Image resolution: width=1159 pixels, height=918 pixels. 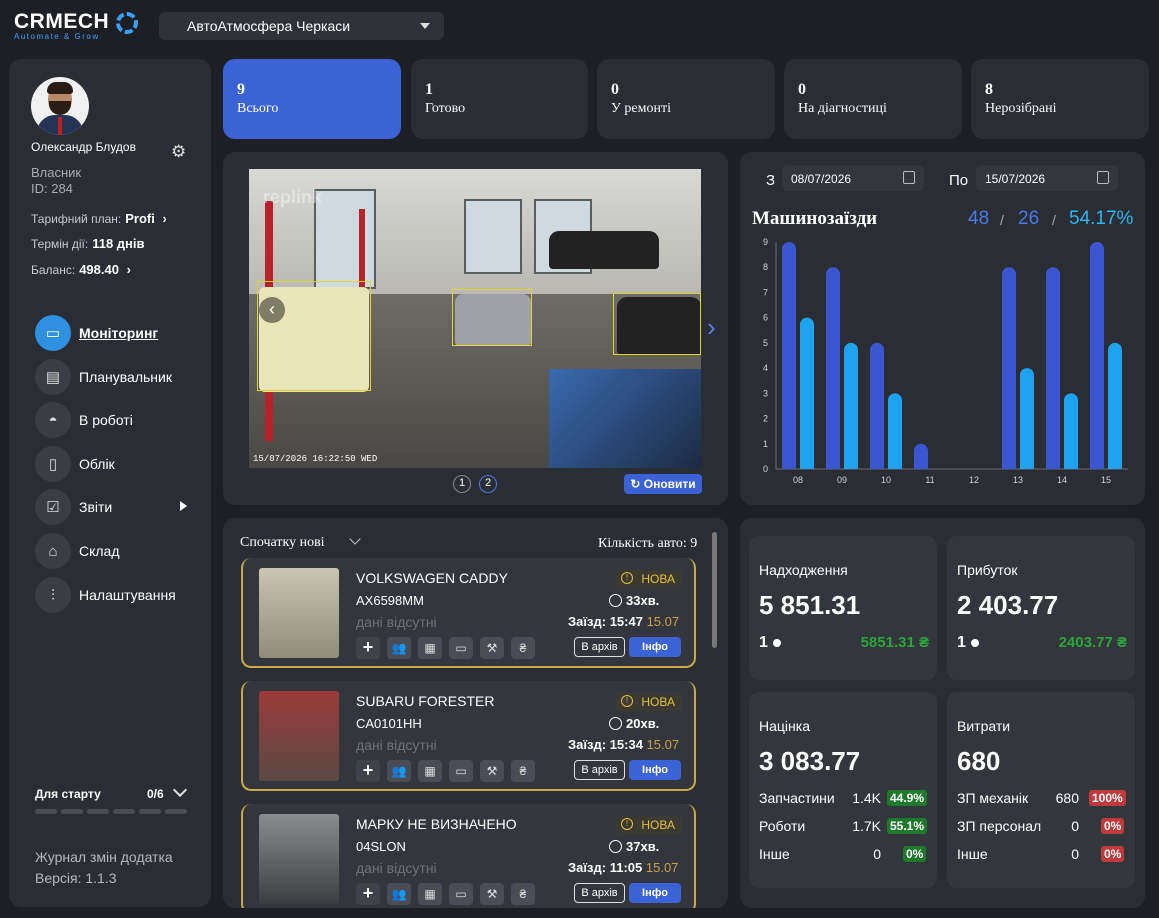 I want to click on clipboard-icon: ▭, so click(x=461, y=894).